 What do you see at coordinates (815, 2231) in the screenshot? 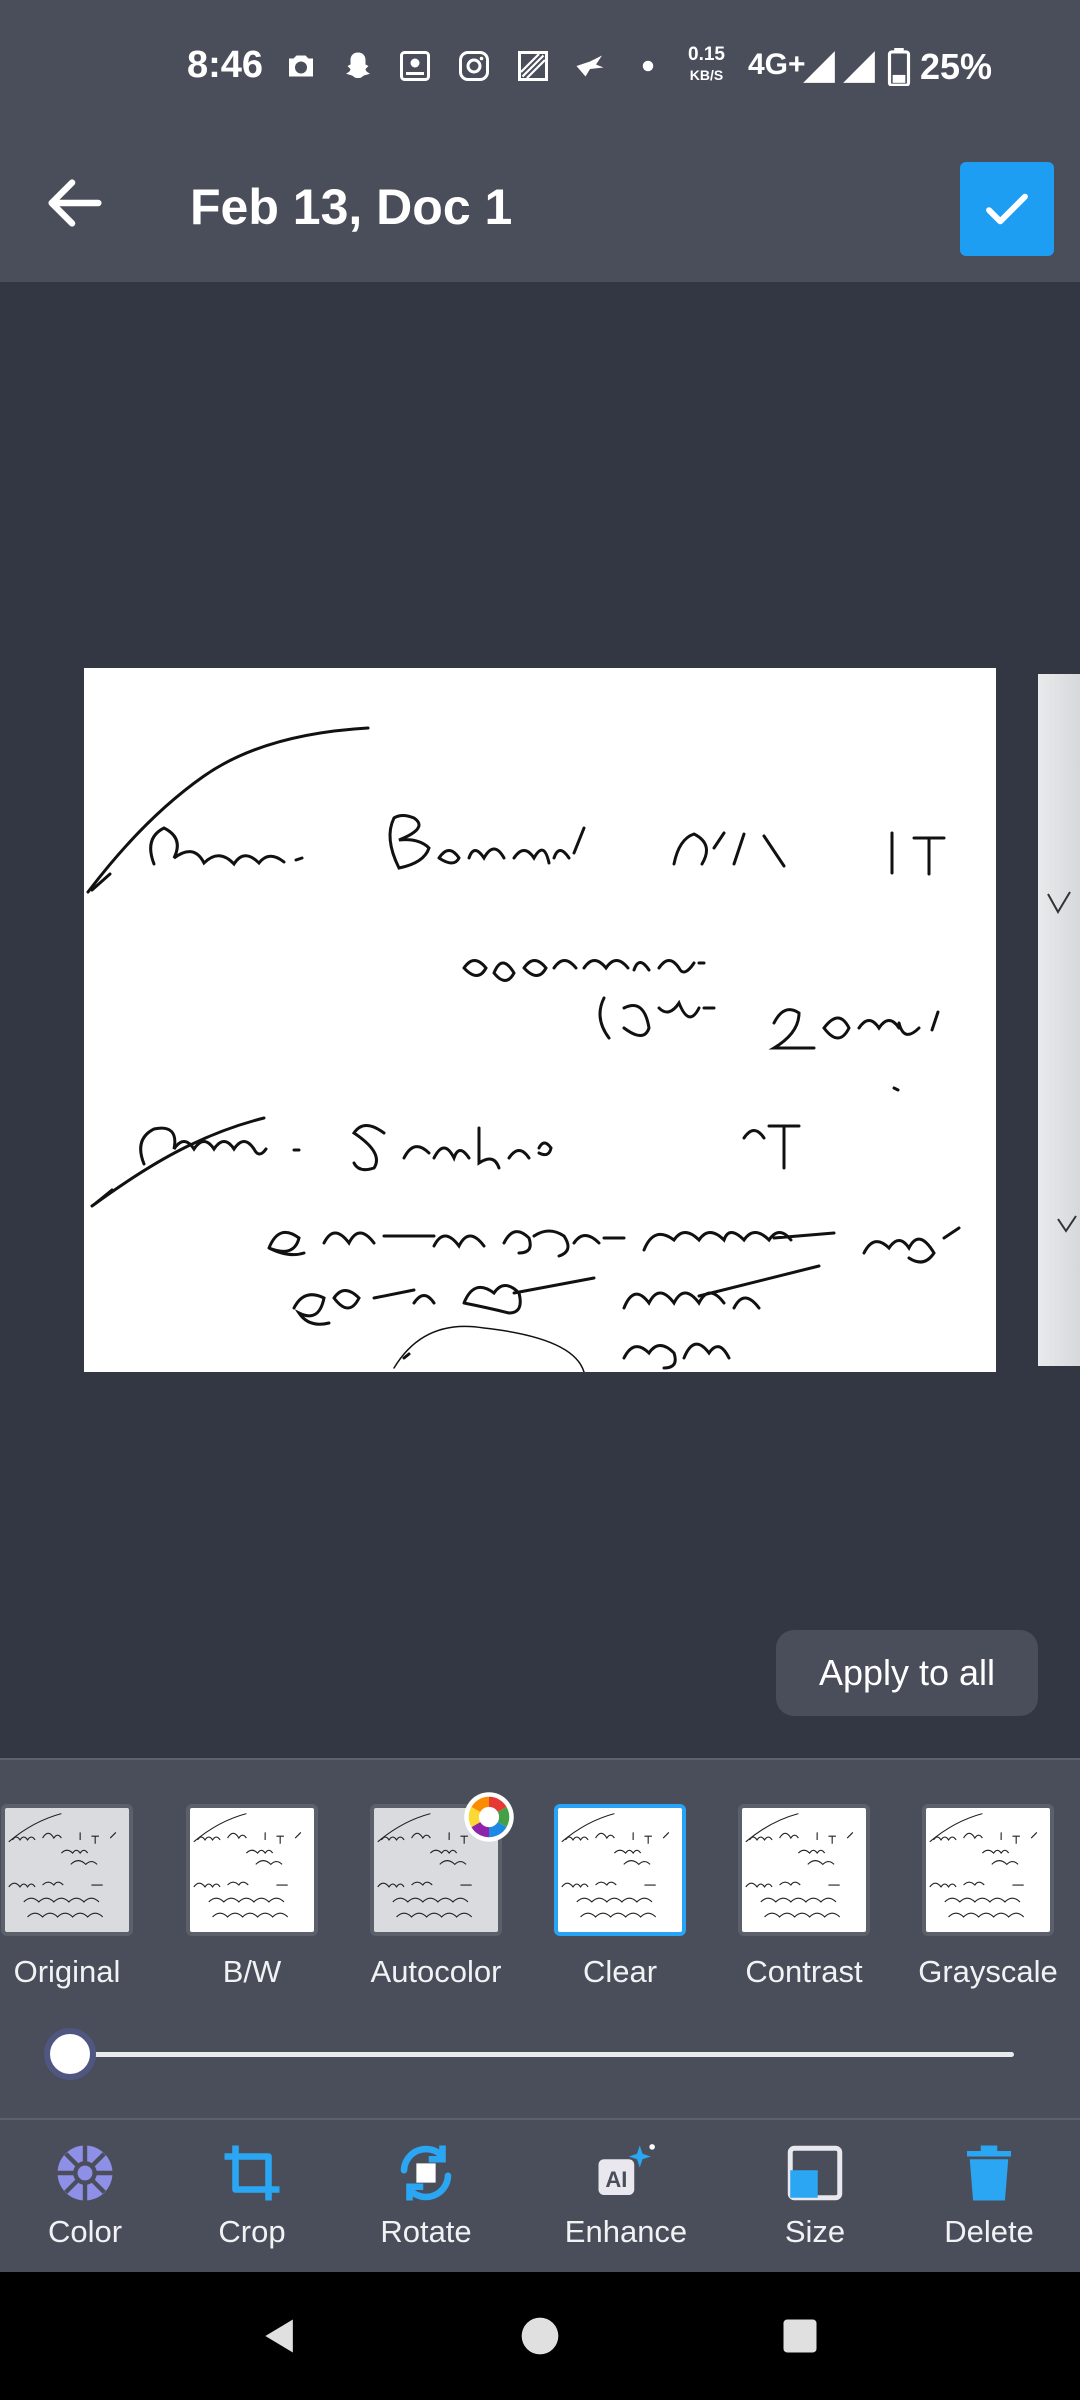
I see `tool-label: Size` at bounding box center [815, 2231].